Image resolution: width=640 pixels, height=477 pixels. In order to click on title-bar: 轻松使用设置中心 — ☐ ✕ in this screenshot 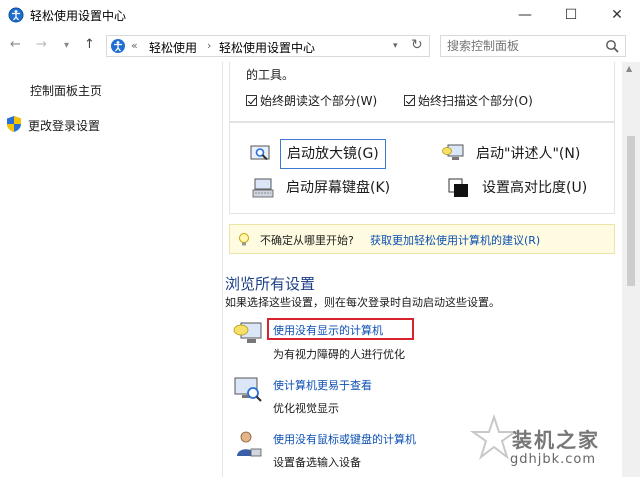, I will do `click(320, 15)`.